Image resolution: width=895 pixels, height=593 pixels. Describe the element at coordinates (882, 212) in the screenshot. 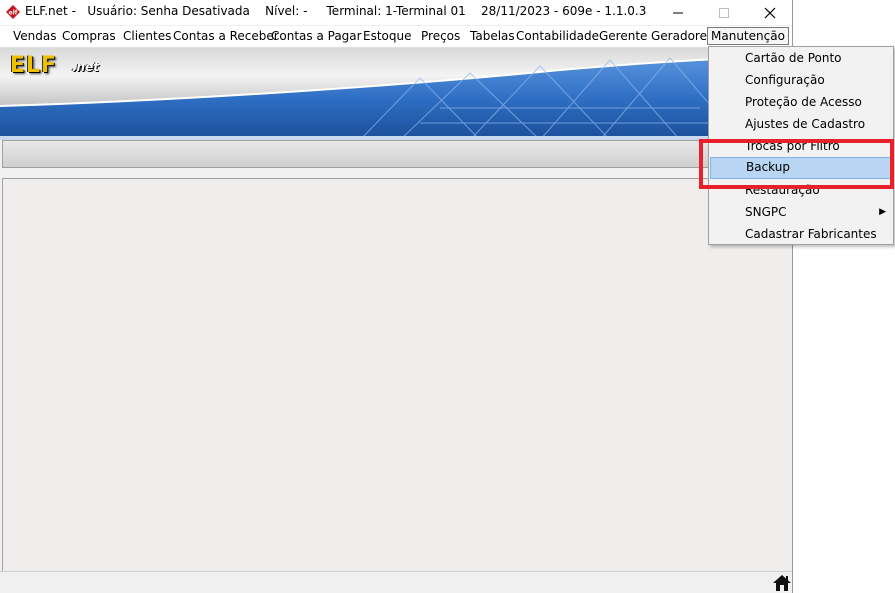

I see `submenu-arrow-icon: ▶` at that location.